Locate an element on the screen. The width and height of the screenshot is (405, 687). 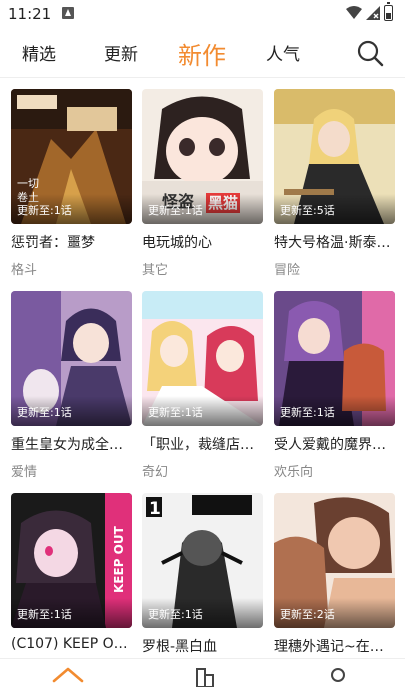
comic-card: KEEP OUT 更新至:1话 (C107) KEEP OUT is located at coordinates (71, 572).